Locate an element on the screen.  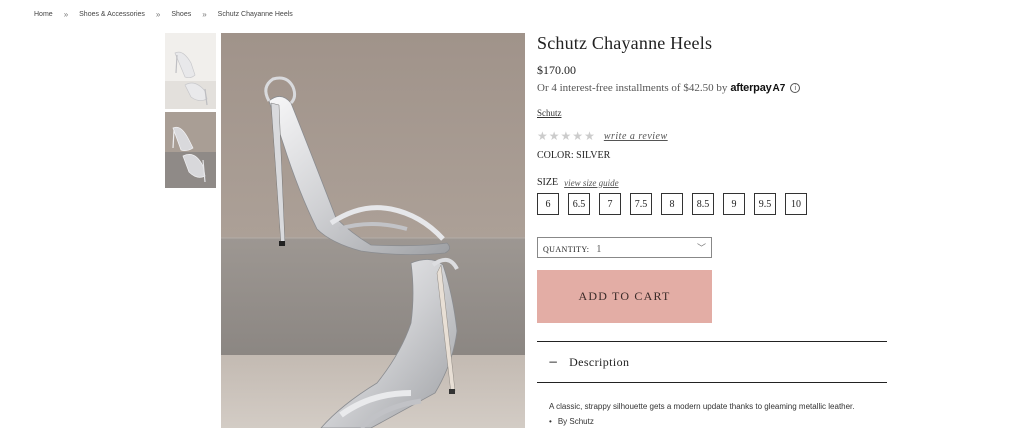
size-options: 6 6.5 7 7.5 8 8.5 9 9.5 10 is located at coordinates (712, 204).